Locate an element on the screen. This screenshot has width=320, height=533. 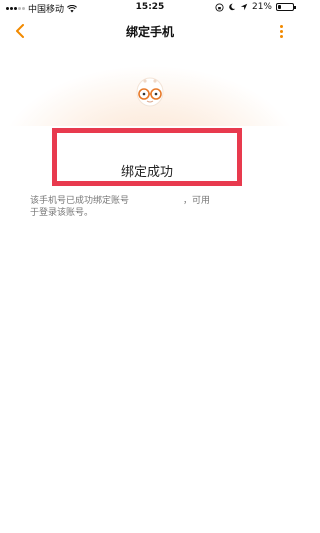
battery-fill is located at coordinates (279, 7).